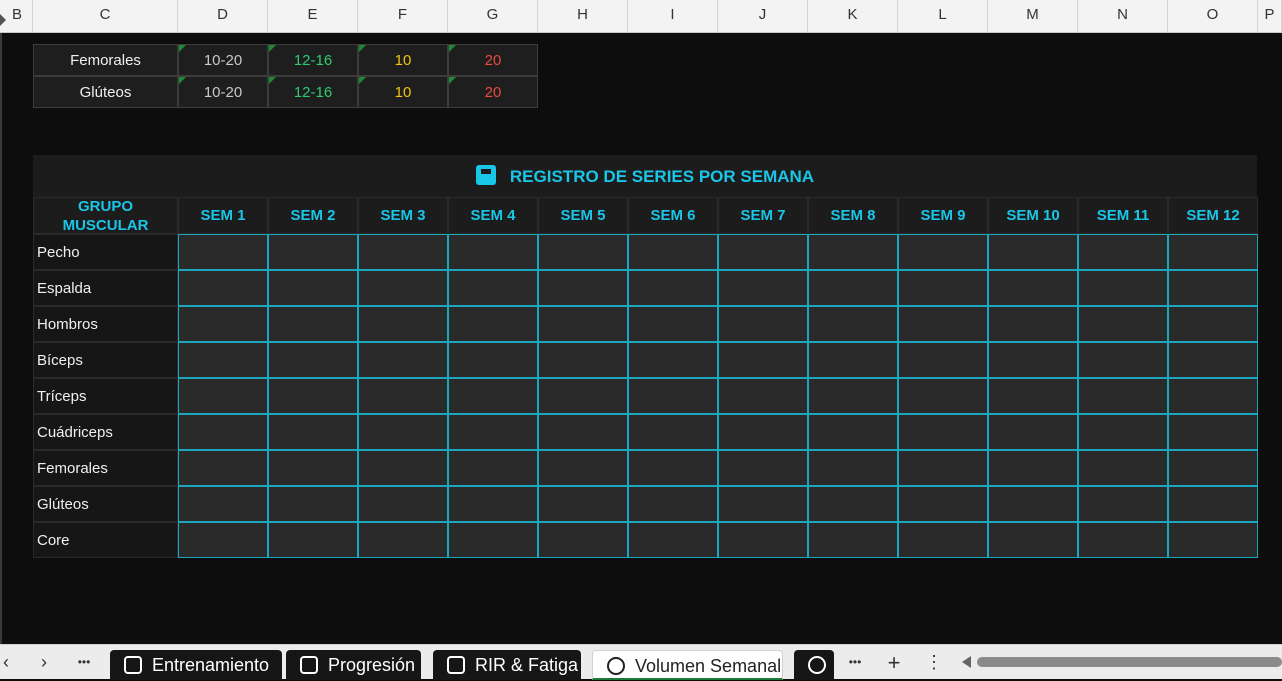 The image size is (1282, 681). I want to click on column-header-g: G, so click(493, 16).